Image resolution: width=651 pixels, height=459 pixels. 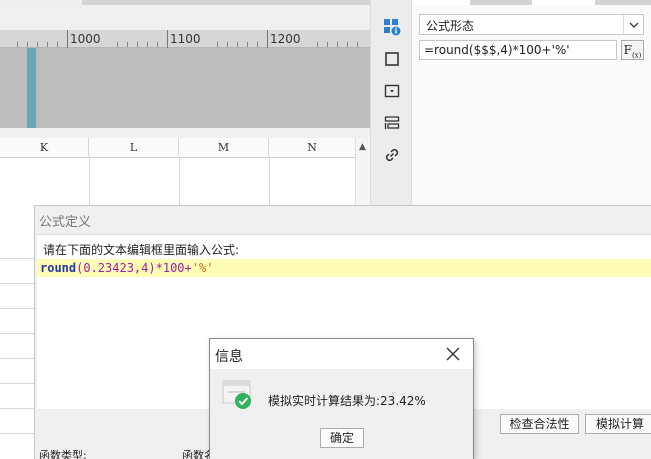 I want to click on border-icon, so click(x=392, y=59).